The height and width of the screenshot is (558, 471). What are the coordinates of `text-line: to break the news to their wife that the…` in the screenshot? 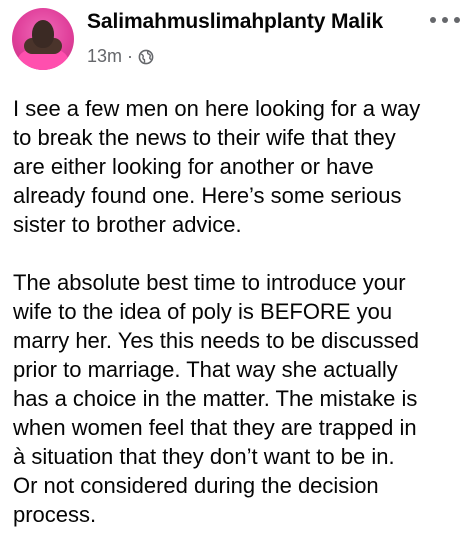 It's located at (204, 137).